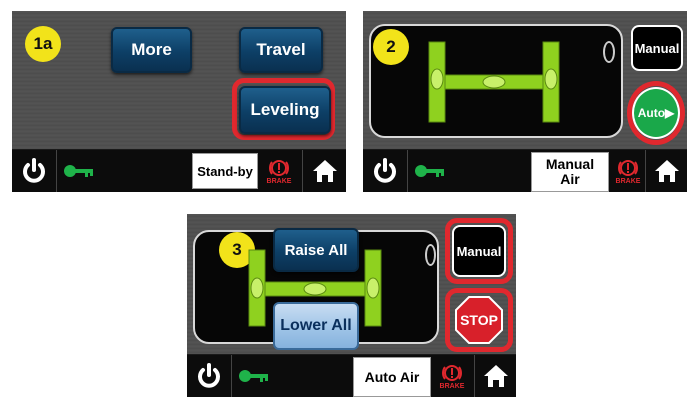 The height and width of the screenshot is (398, 694). I want to click on leveling-button: Leveling, so click(285, 110).